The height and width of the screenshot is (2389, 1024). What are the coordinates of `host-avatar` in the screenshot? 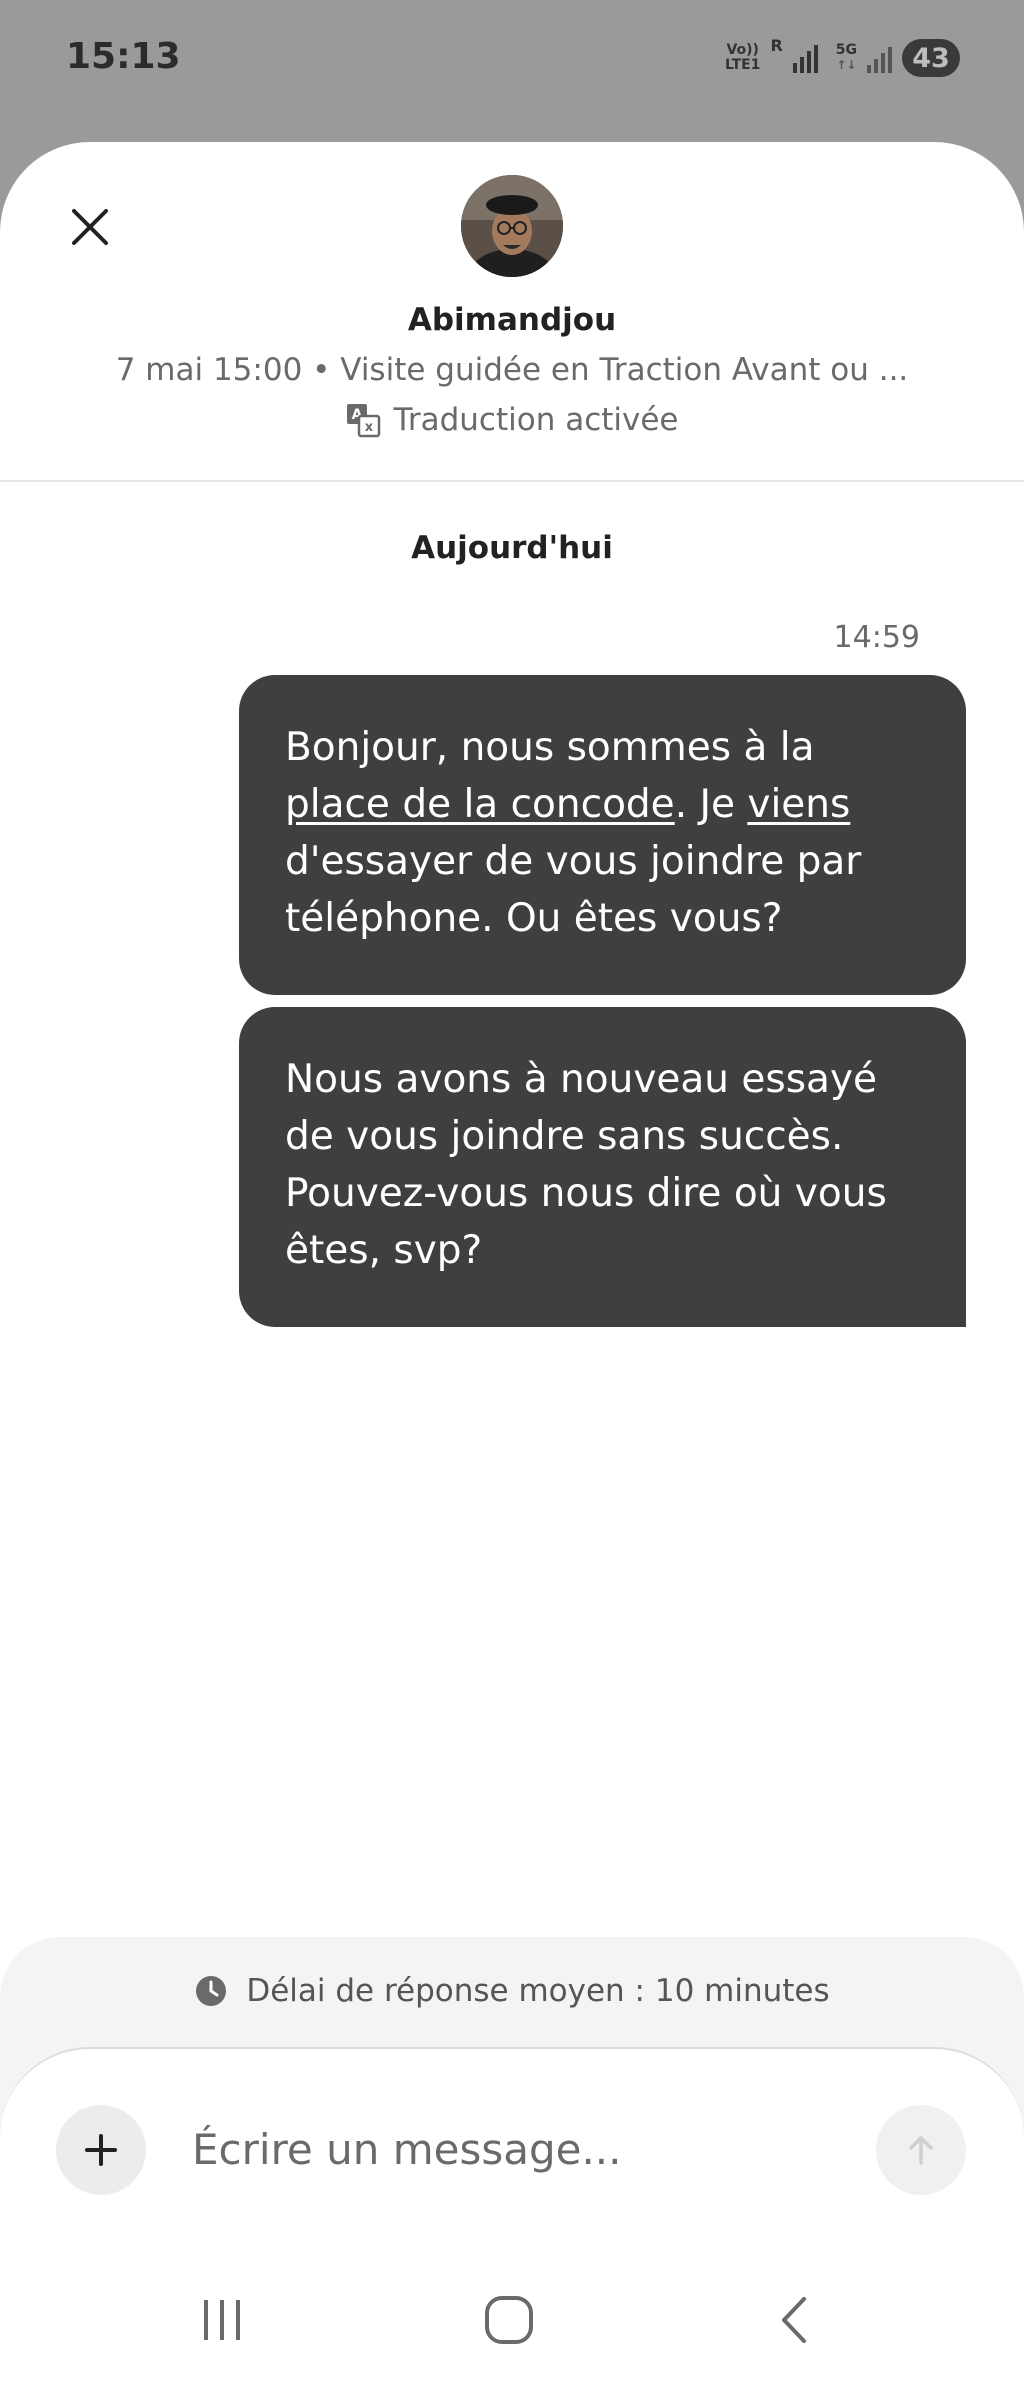 It's located at (512, 226).